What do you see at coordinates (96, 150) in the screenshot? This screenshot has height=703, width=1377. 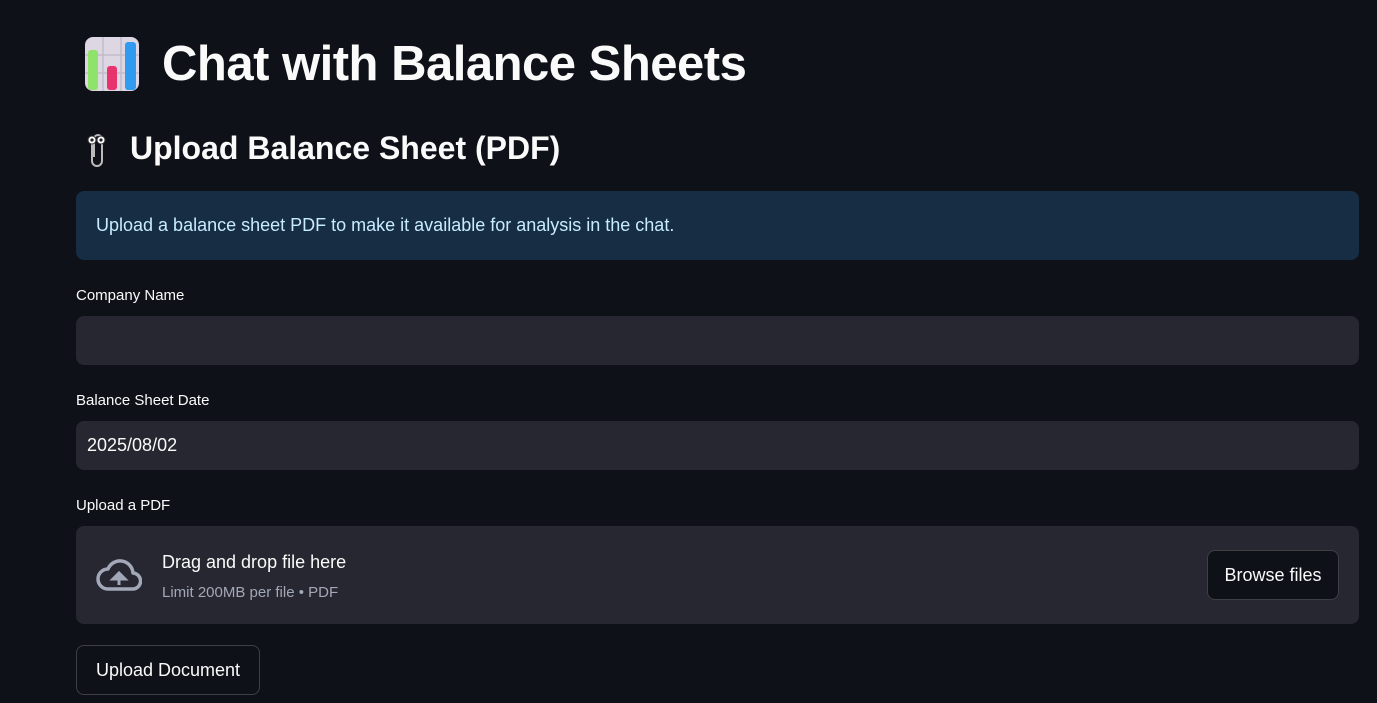 I see `paperclip-icon` at bounding box center [96, 150].